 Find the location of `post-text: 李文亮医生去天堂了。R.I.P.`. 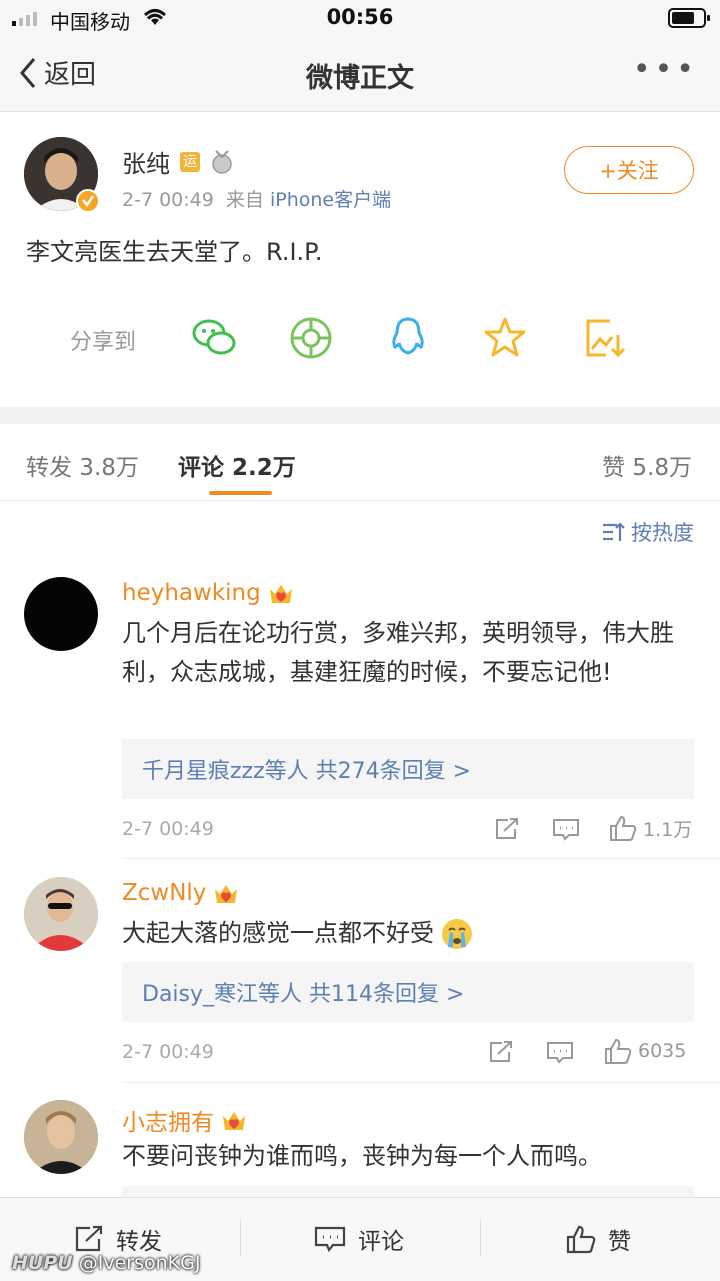

post-text: 李文亮医生去天堂了。R.I.P. is located at coordinates (174, 252).